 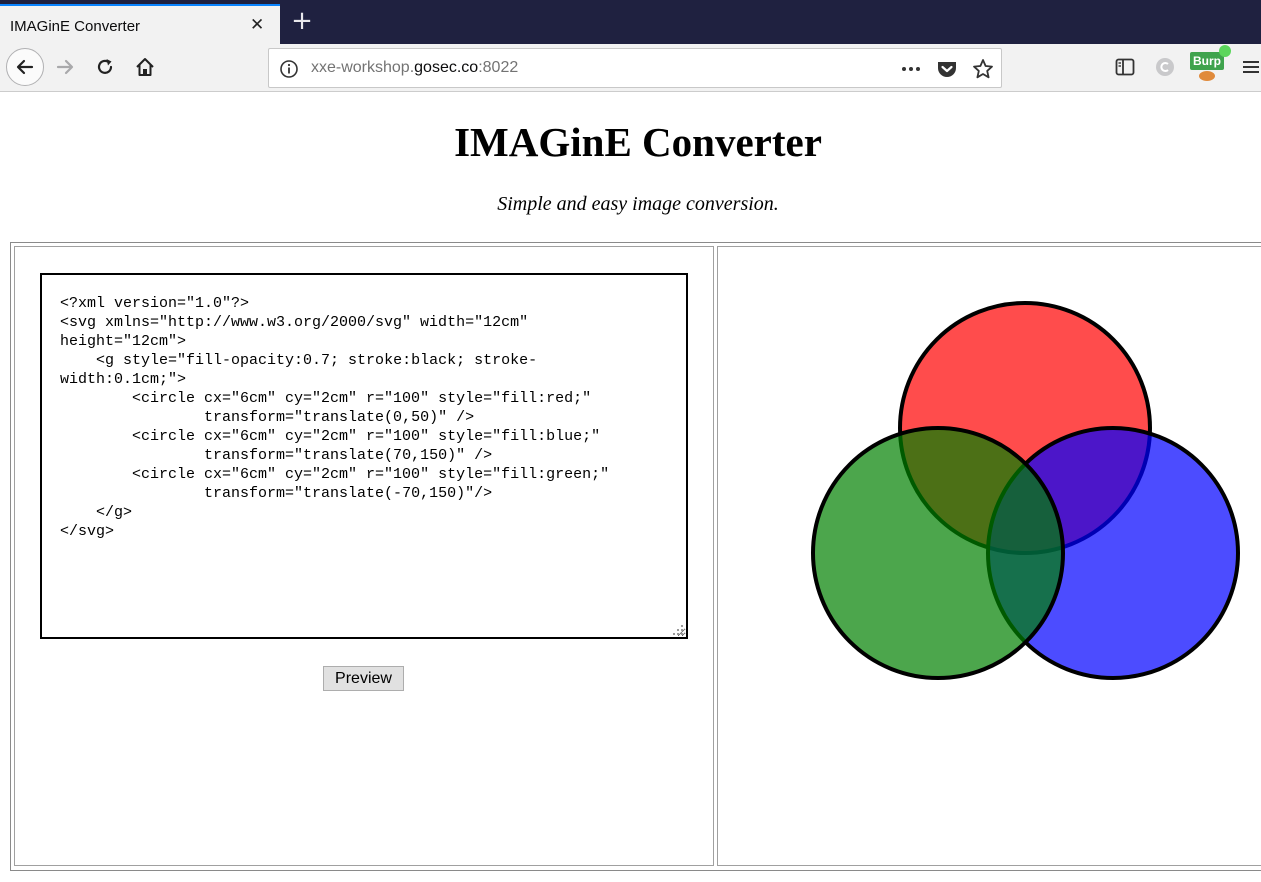 What do you see at coordinates (635, 68) in the screenshot?
I see `url-bar: xxe-workshop.gosec.co:8022` at bounding box center [635, 68].